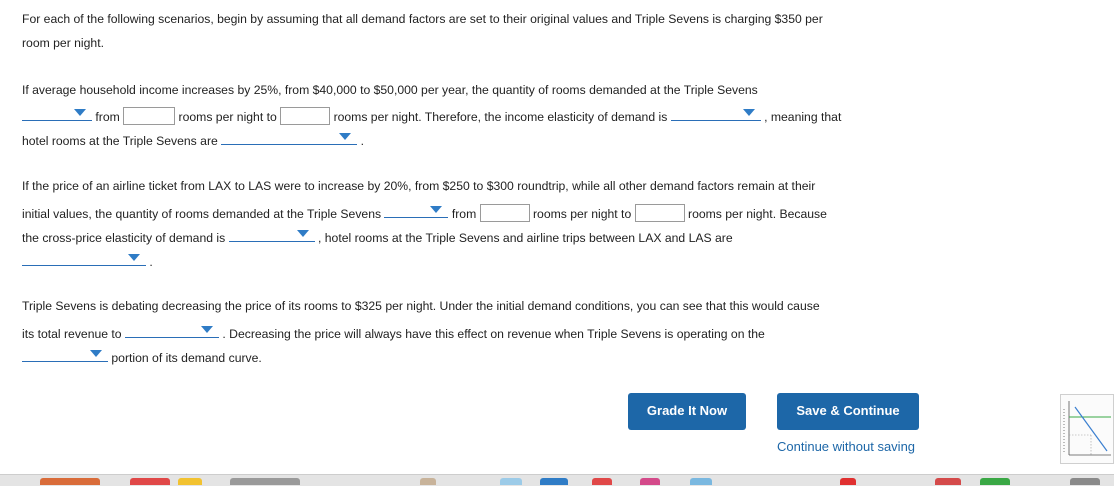  Describe the element at coordinates (271, 234) in the screenshot. I see `q2-cross-price-elasticity-dropdown` at that location.